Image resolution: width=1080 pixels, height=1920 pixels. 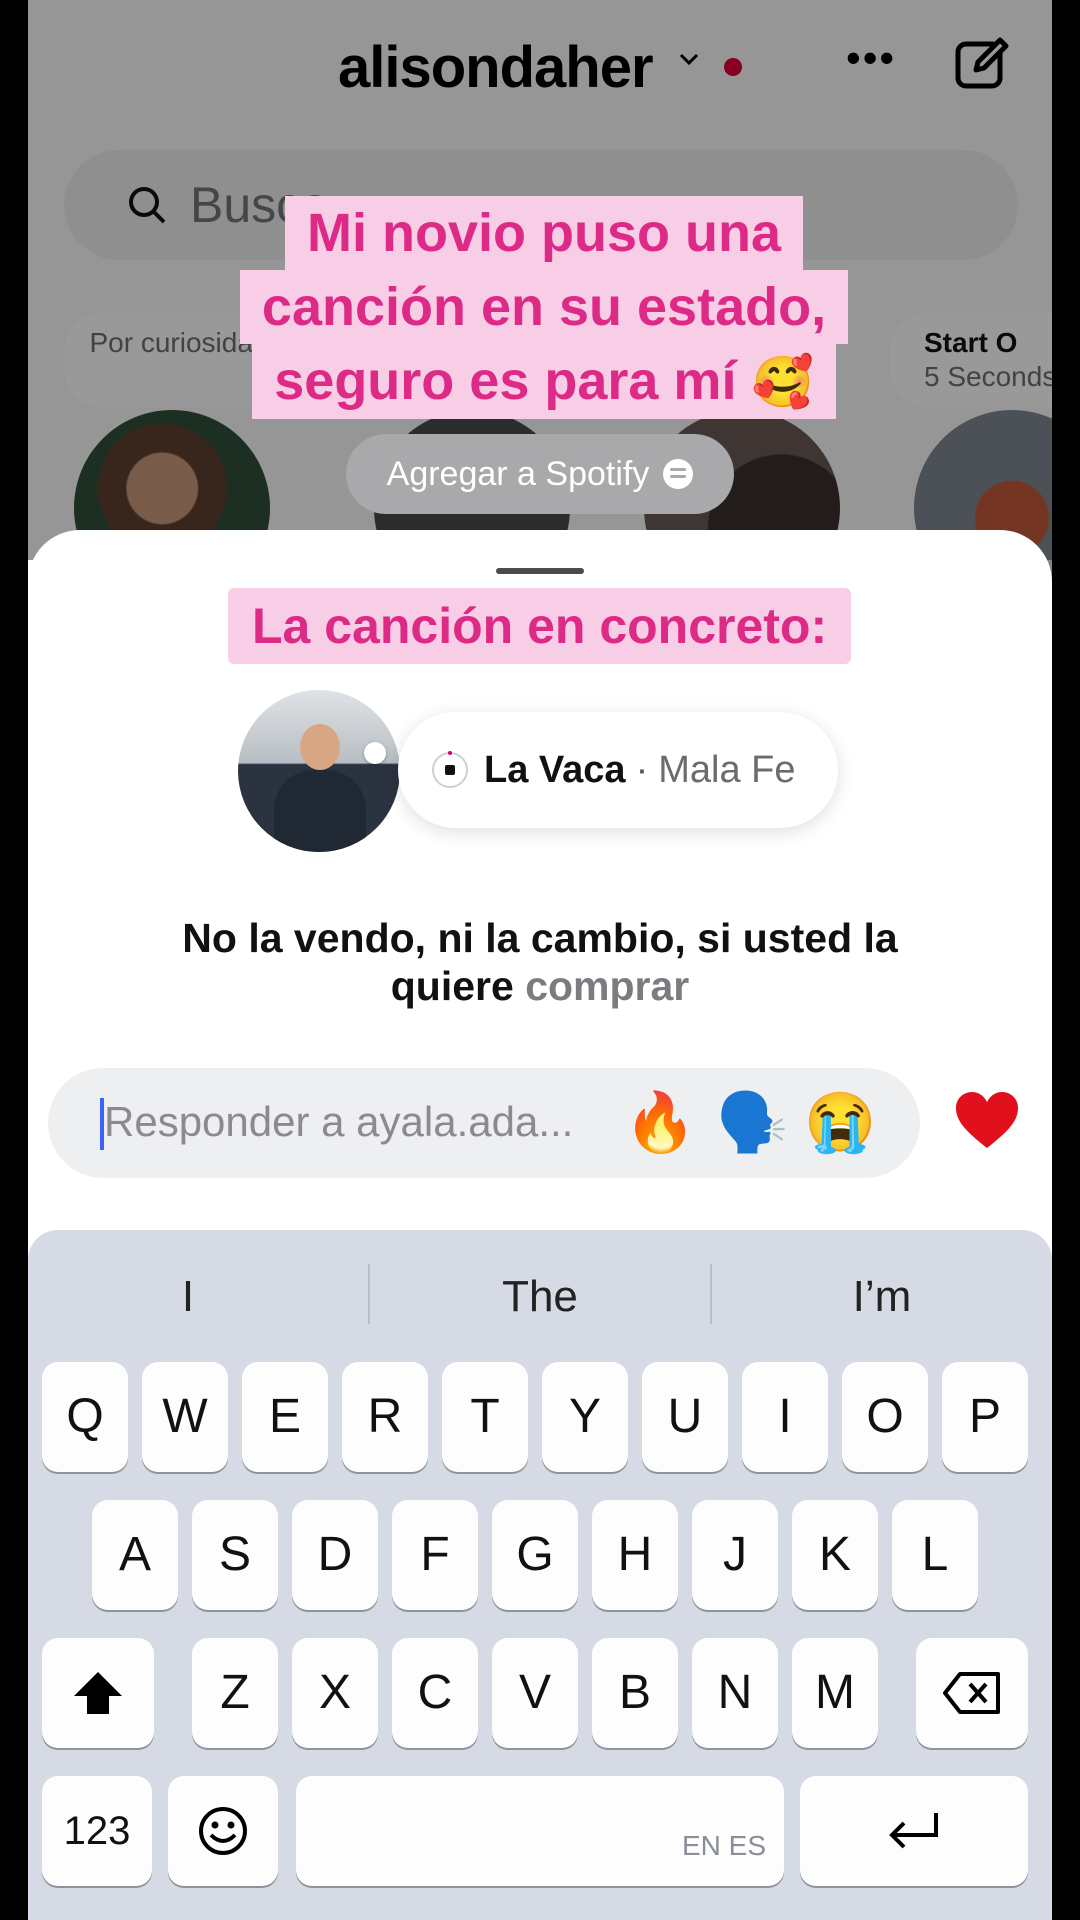 I want to click on emoji-key, so click(x=223, y=1831).